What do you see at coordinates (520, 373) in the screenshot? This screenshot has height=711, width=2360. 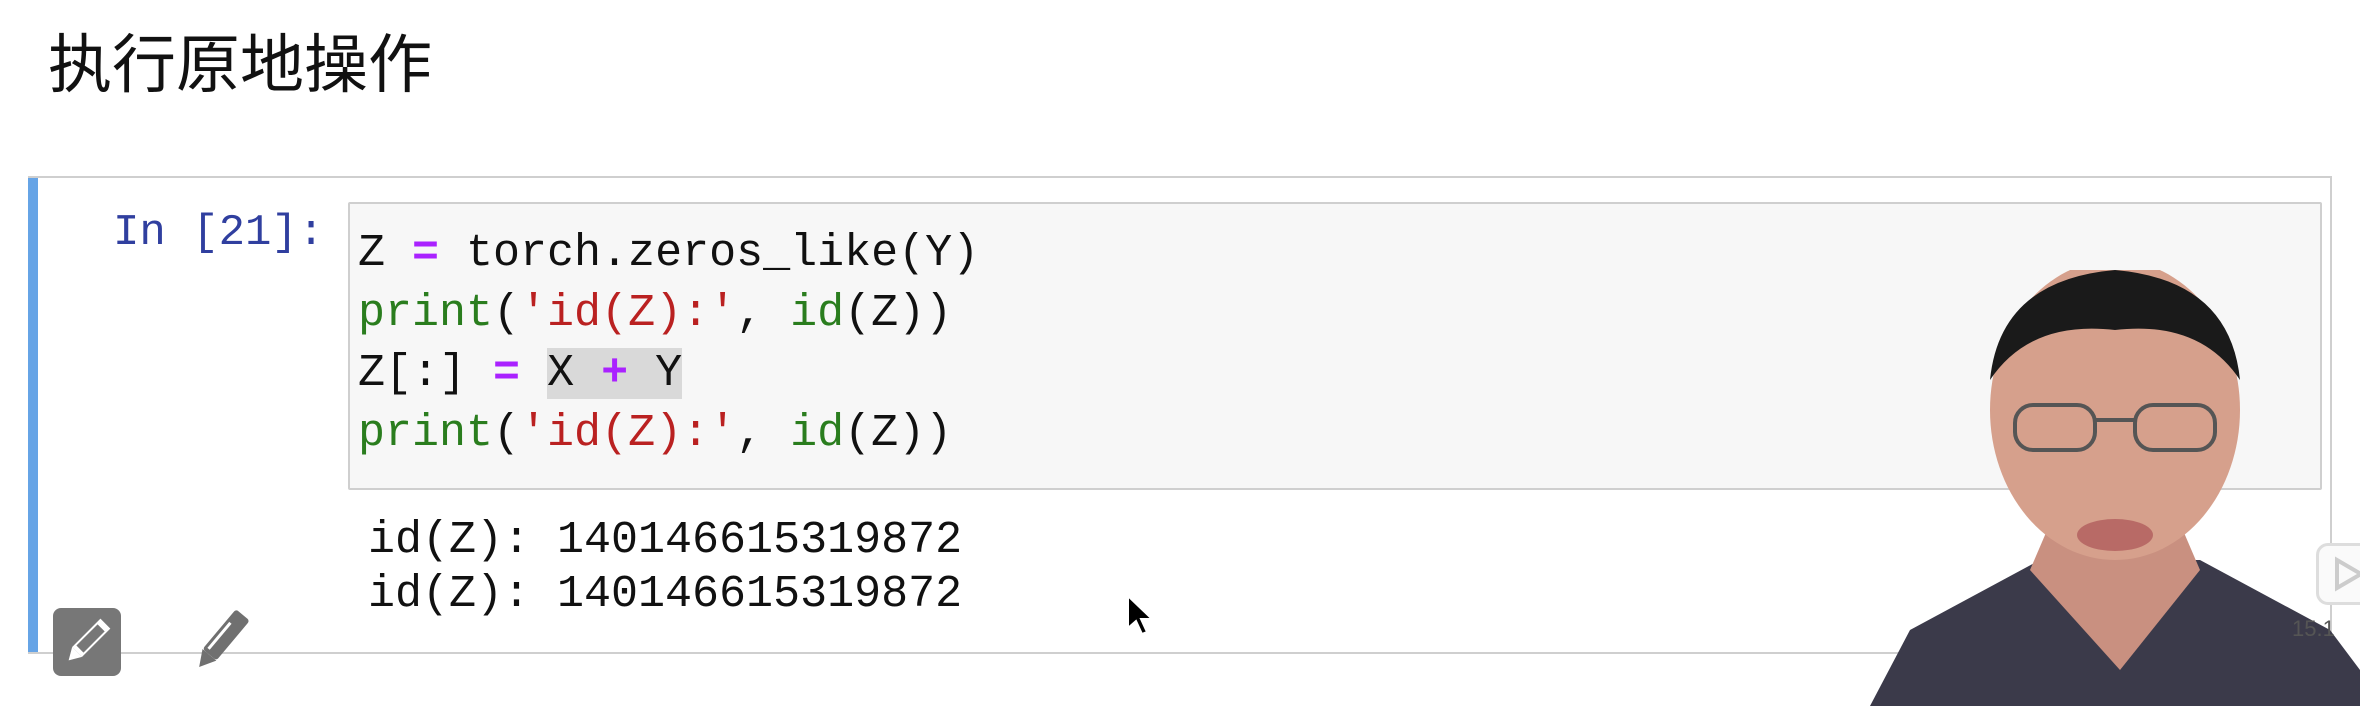 I see `code-line-3: Z[:] = X + Y` at bounding box center [520, 373].